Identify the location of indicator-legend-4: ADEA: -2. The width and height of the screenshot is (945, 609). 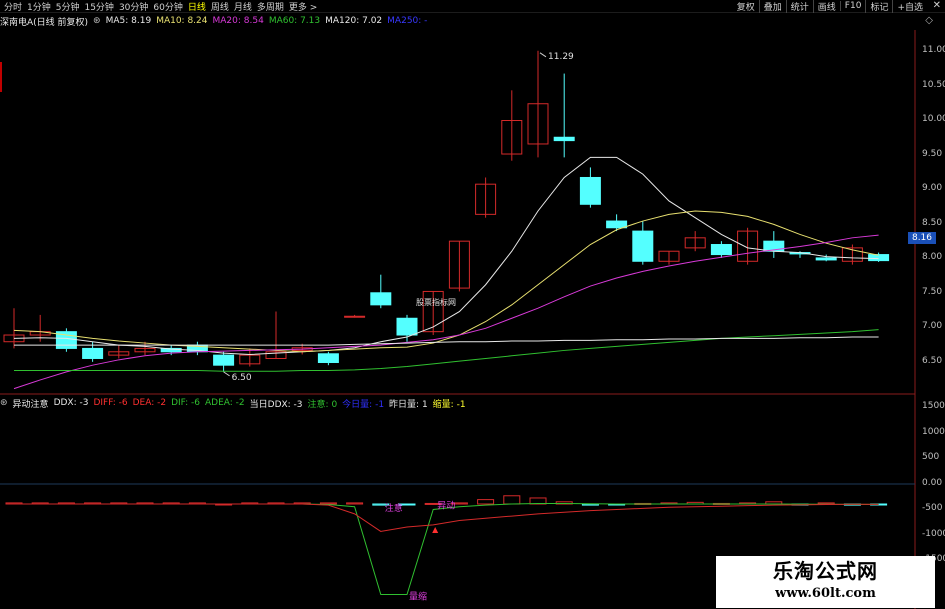
(225, 403).